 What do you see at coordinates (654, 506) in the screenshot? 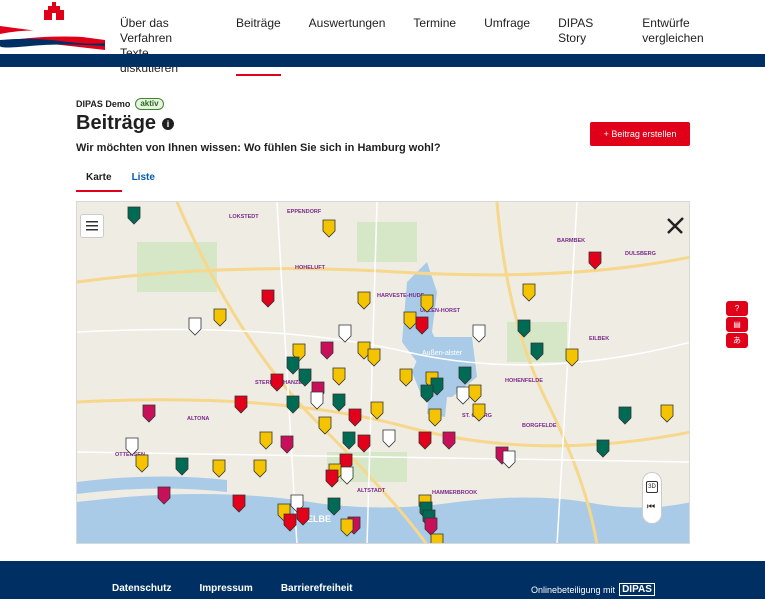
I see `rewind-icon: ⏮` at bounding box center [654, 506].